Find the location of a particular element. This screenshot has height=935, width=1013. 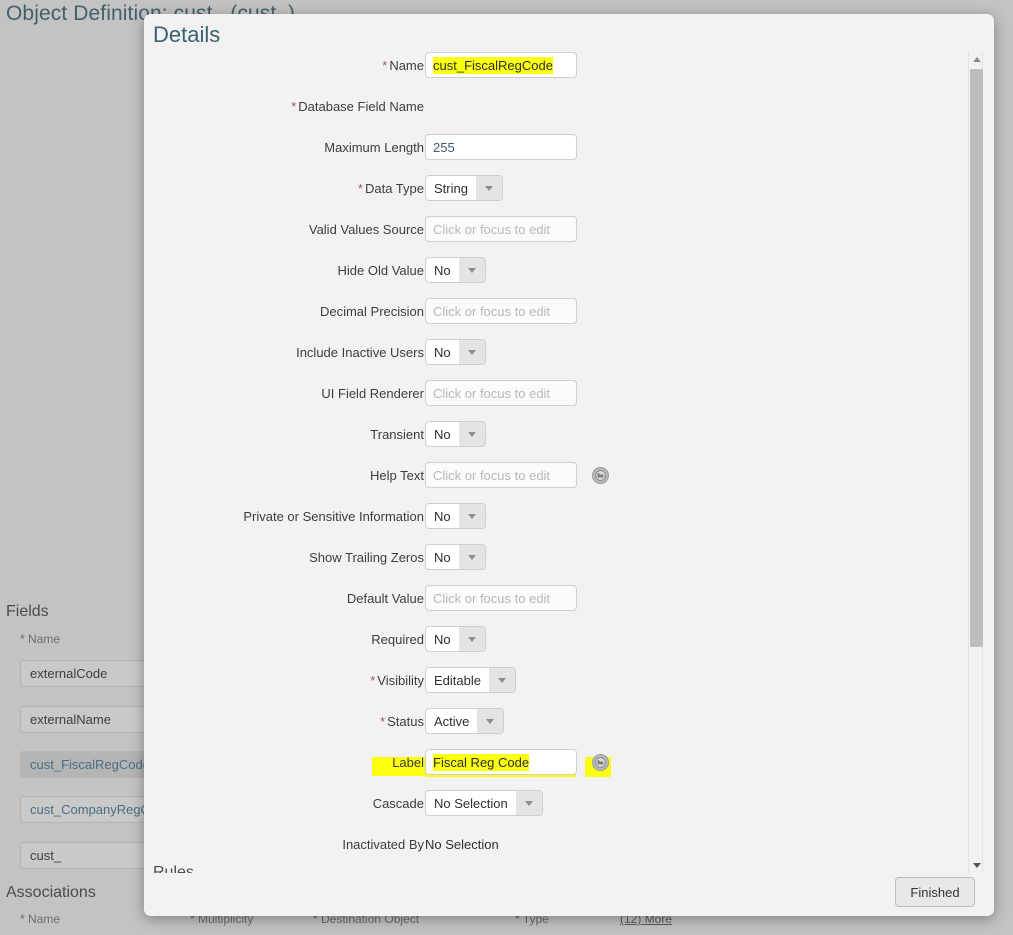

input-value: 255 is located at coordinates (444, 147).